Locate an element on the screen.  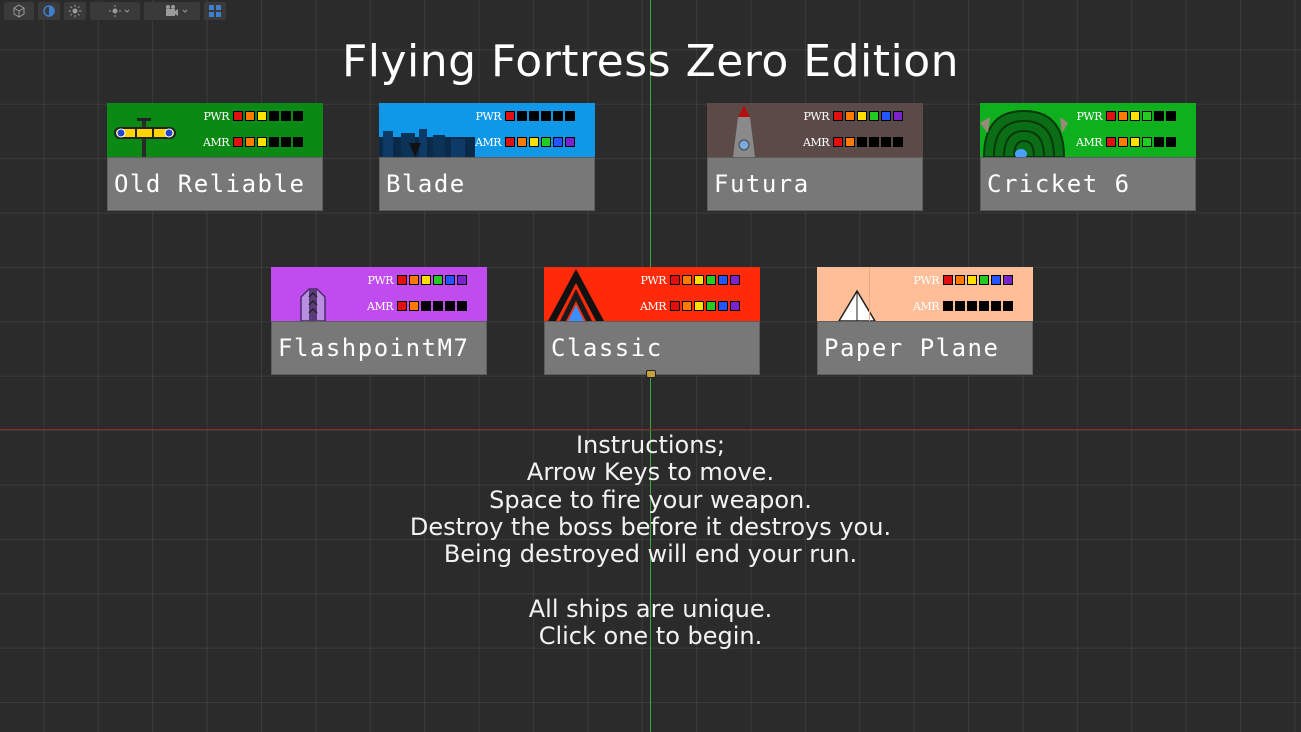
ship-card-classic: PWR AMR Classic is located at coordinates (652, 321).